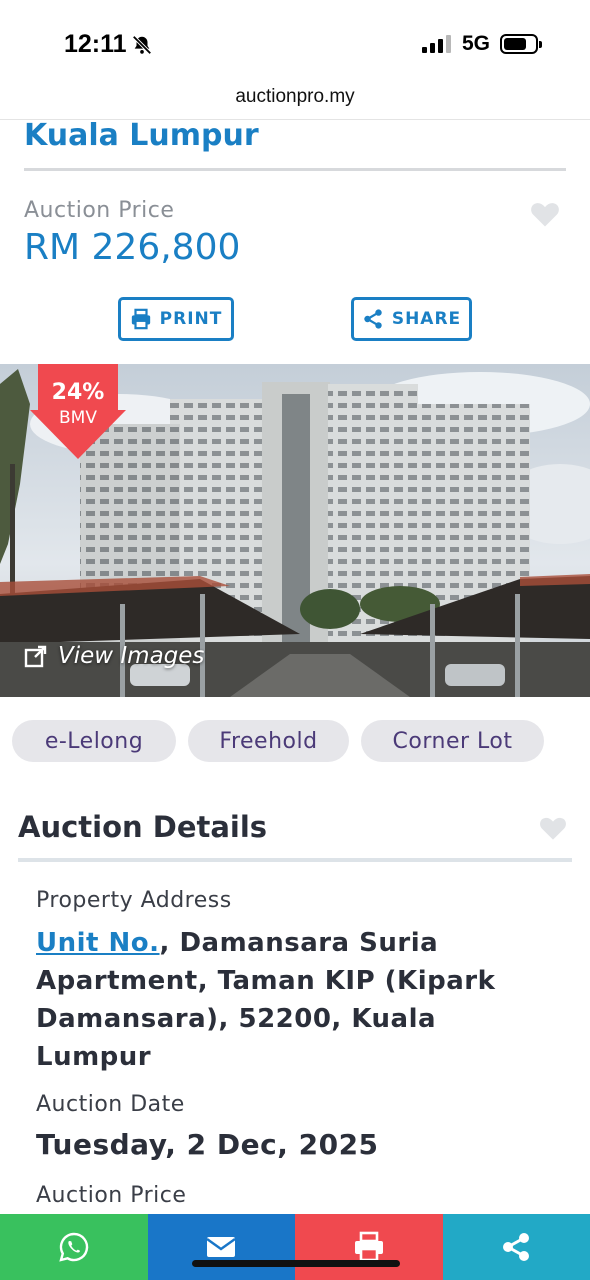 The image size is (590, 1280). Describe the element at coordinates (143, 827) in the screenshot. I see `auction-details-title: Auction Details` at that location.